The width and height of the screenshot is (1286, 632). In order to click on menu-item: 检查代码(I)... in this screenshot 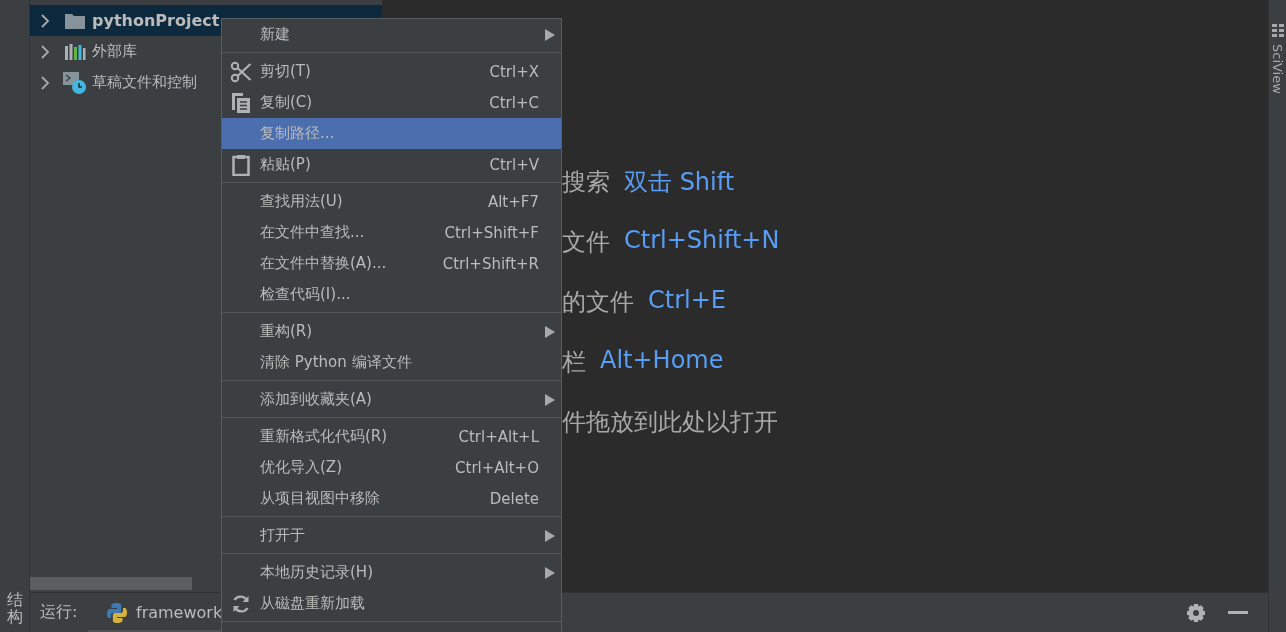, I will do `click(391, 294)`.